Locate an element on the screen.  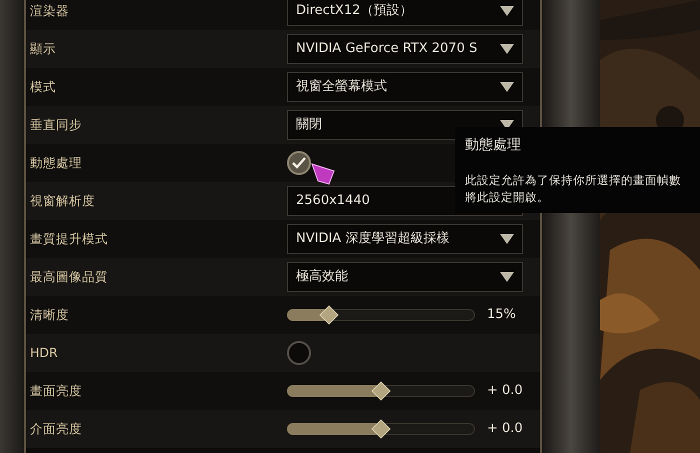
setting-label: 垂直同步 is located at coordinates (56, 125).